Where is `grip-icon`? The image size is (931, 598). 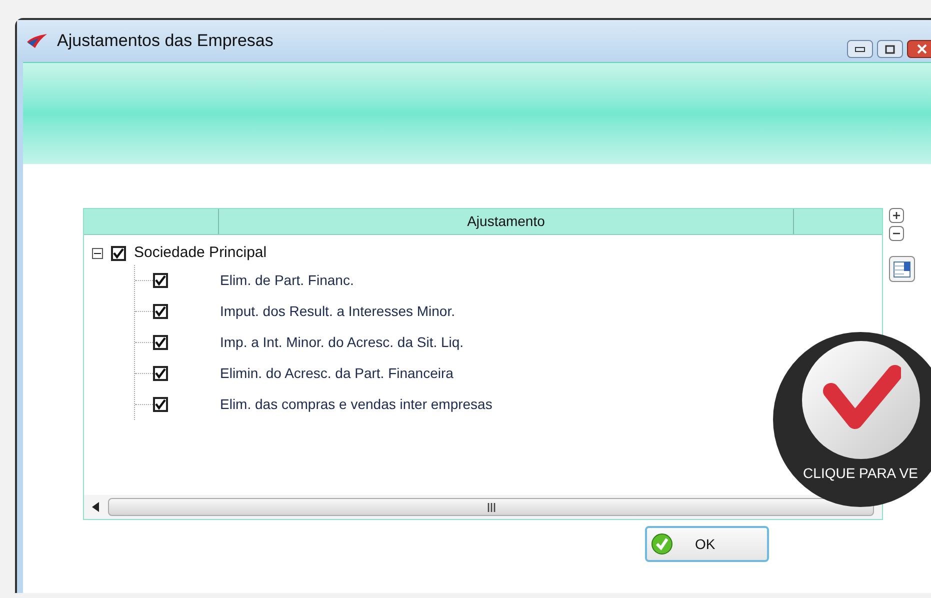
grip-icon is located at coordinates (491, 507).